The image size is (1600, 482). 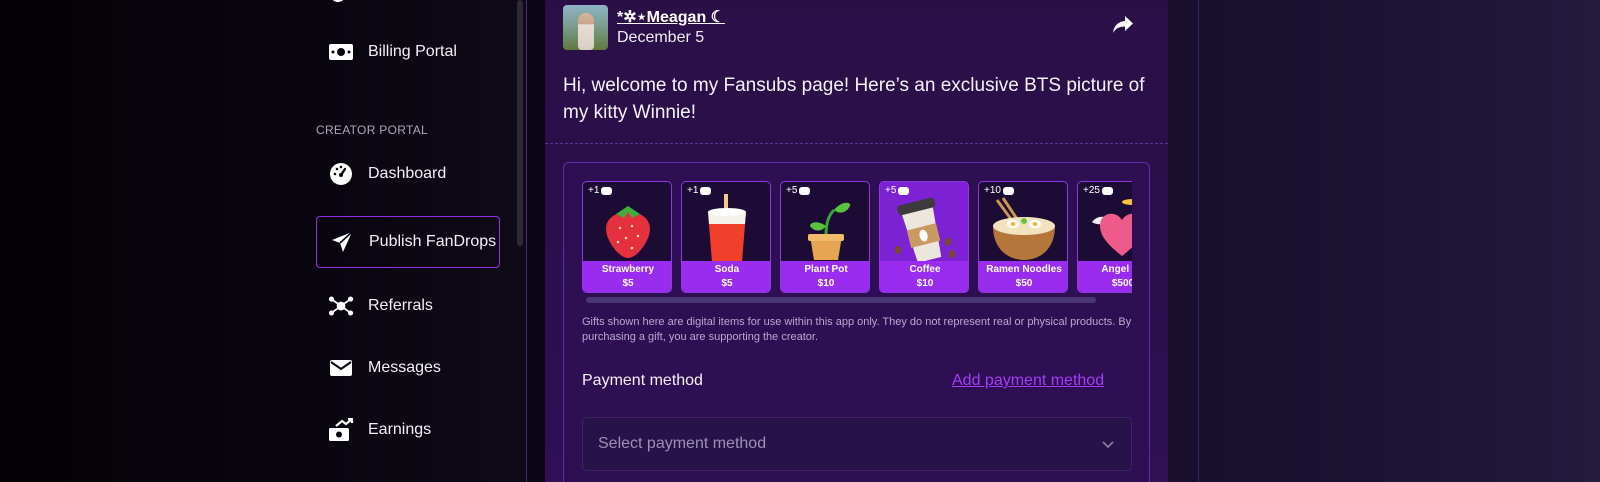 What do you see at coordinates (400, 305) in the screenshot?
I see `sidebar-item-label: Referrals` at bounding box center [400, 305].